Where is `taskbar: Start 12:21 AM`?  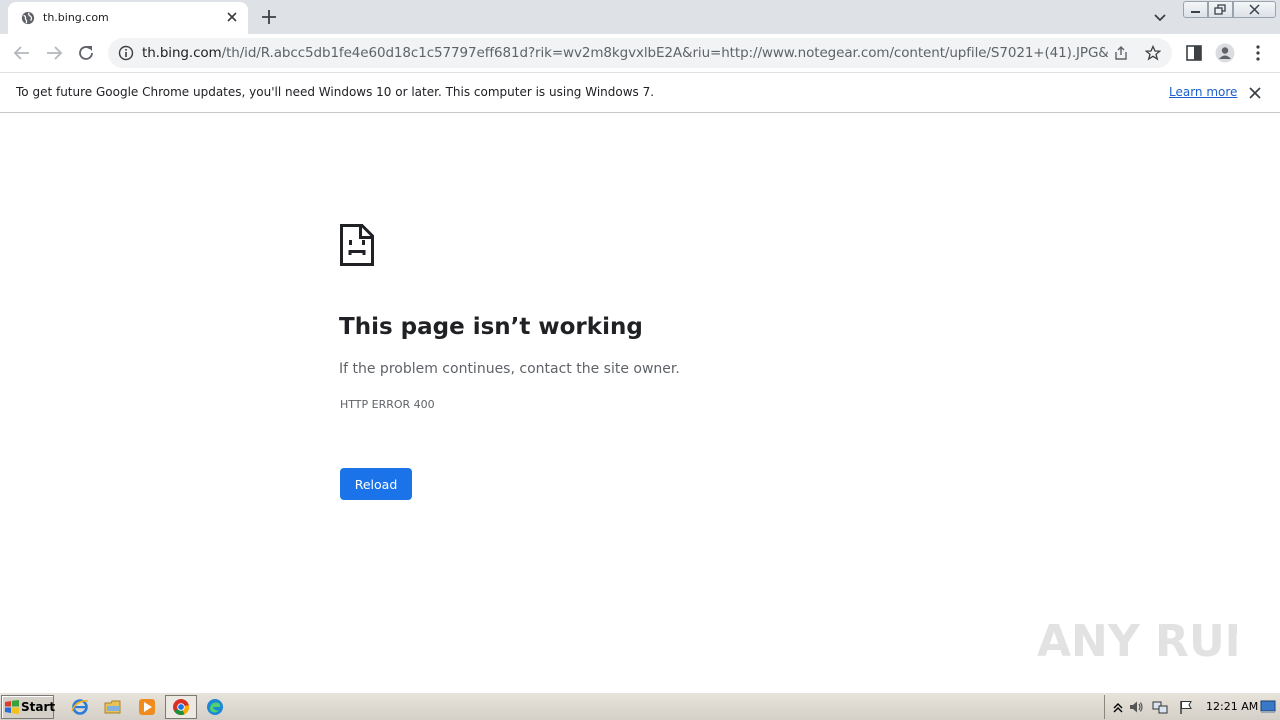 taskbar: Start 12:21 AM is located at coordinates (640, 706).